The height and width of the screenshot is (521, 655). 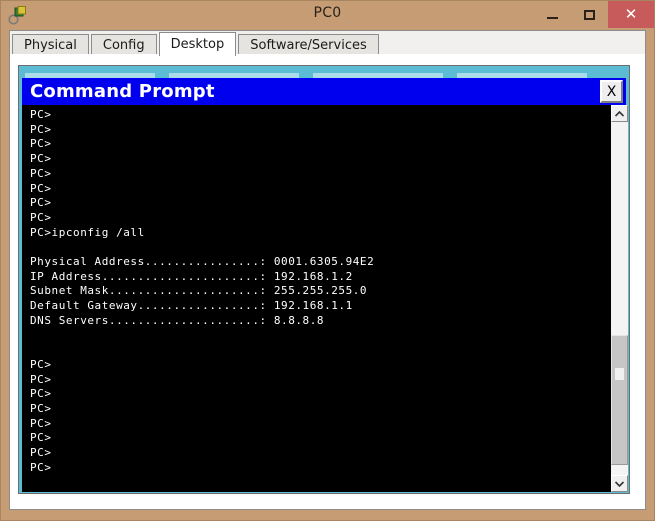 I want to click on minimize-button, so click(x=552, y=14).